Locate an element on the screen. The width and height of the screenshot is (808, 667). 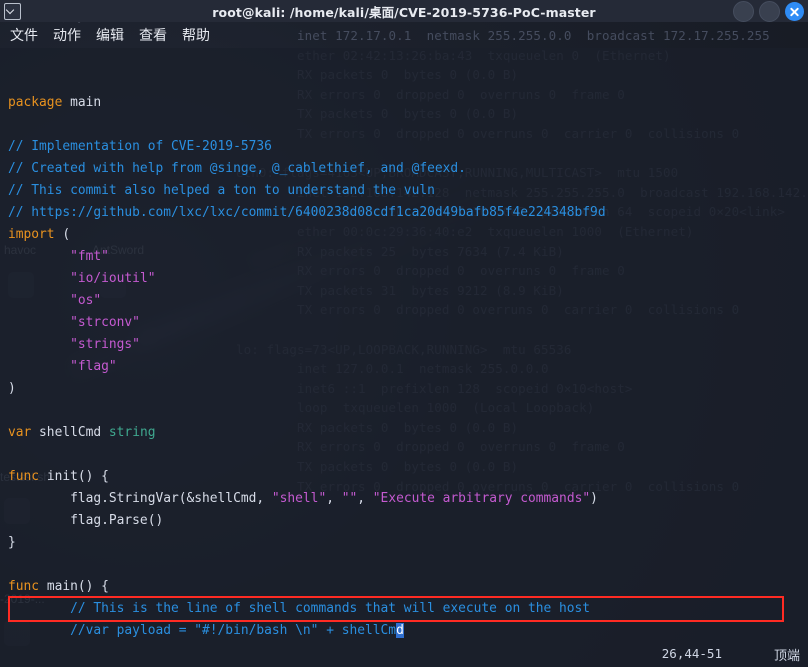
code-token: "" is located at coordinates (349, 498).